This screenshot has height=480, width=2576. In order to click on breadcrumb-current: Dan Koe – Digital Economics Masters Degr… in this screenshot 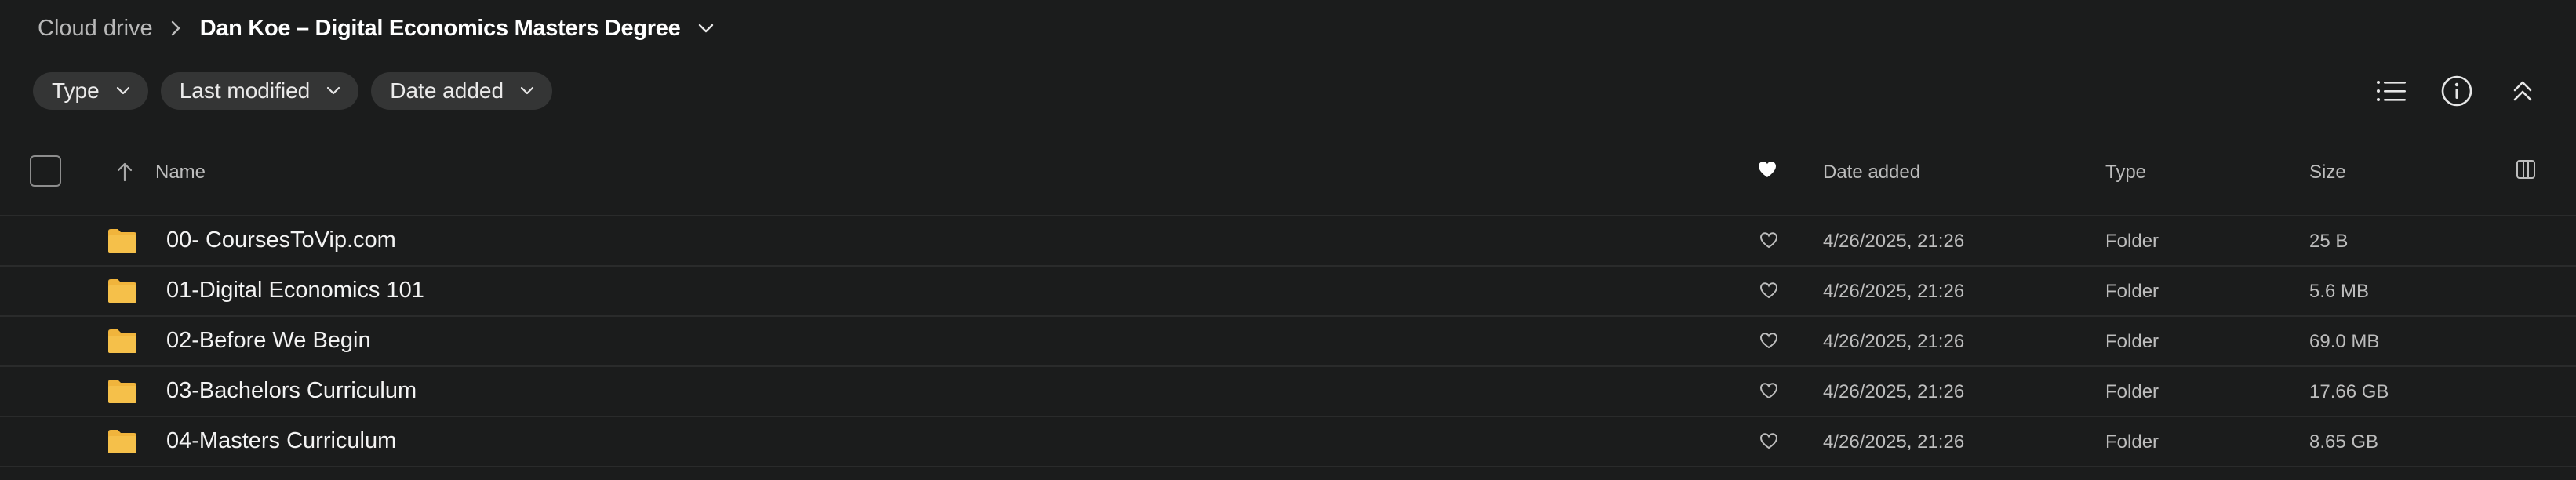, I will do `click(440, 28)`.